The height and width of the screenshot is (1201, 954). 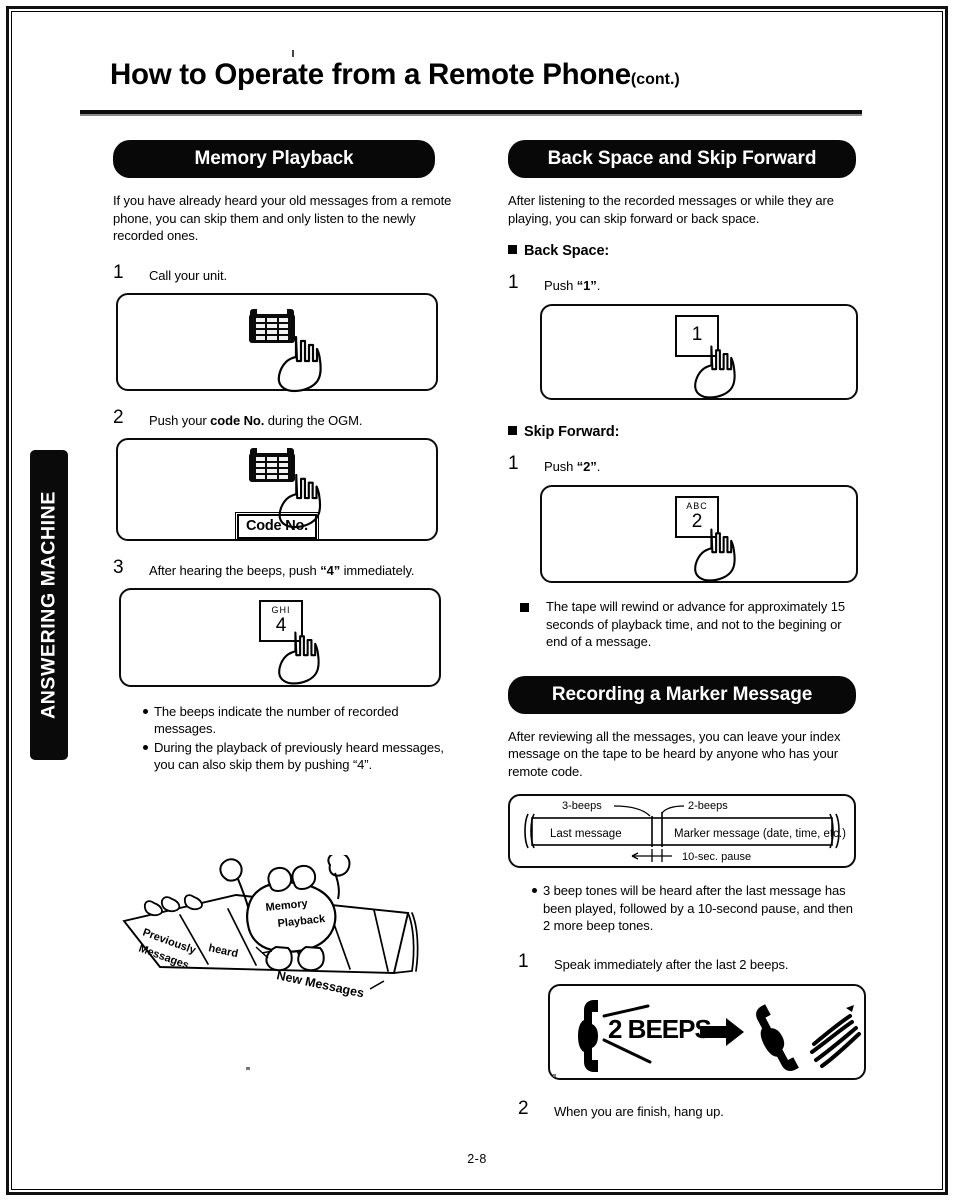 I want to click on side-tab-answering-machine: ANSWERING MACHINE, so click(x=49, y=605).